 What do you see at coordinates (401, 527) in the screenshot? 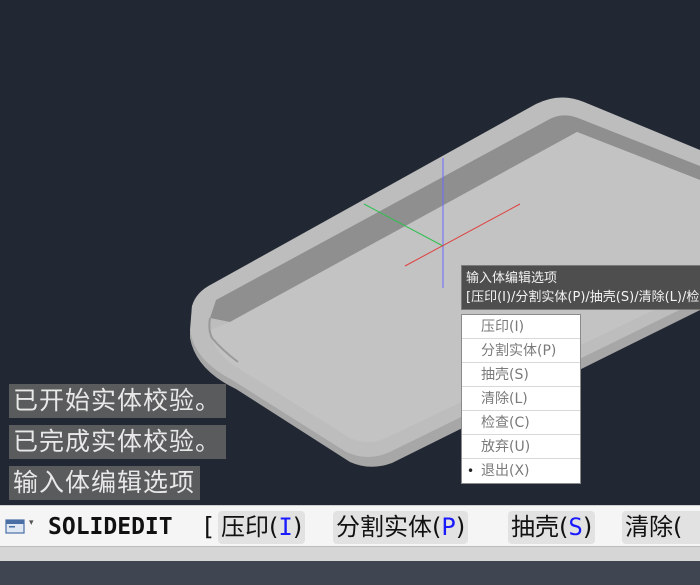
I see `cmd-option-separate: 分割实体(P)` at bounding box center [401, 527].